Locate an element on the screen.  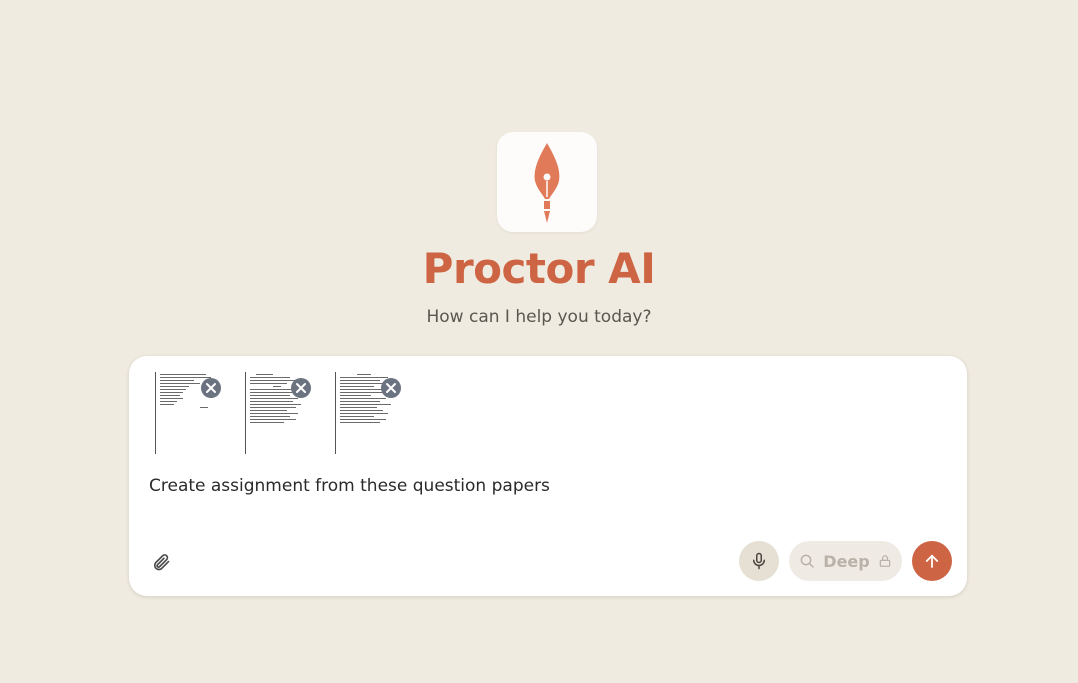
lock-icon is located at coordinates (885, 561).